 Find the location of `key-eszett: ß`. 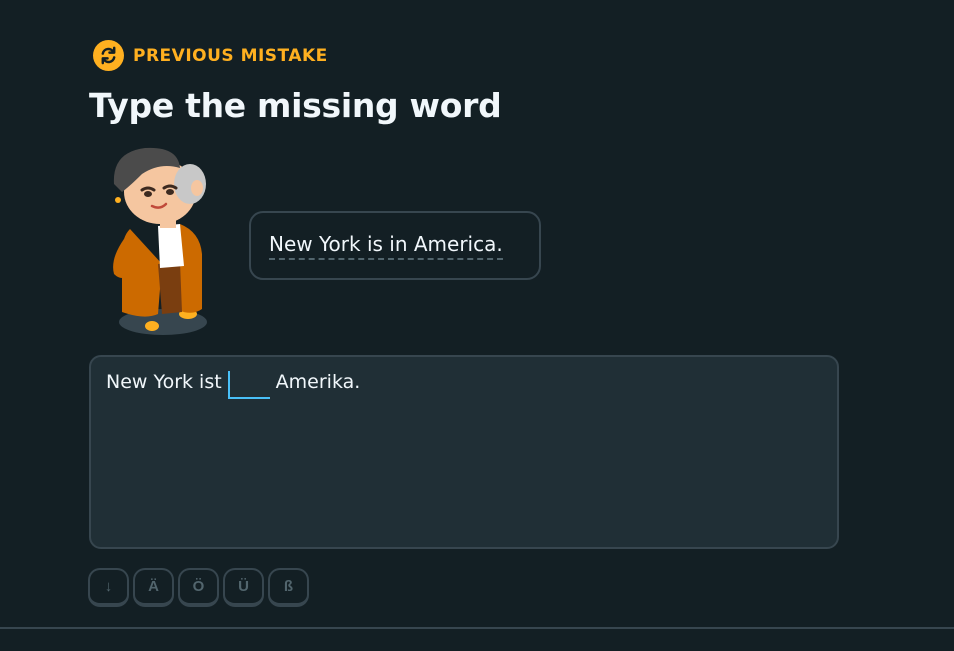

key-eszett: ß is located at coordinates (288, 587).